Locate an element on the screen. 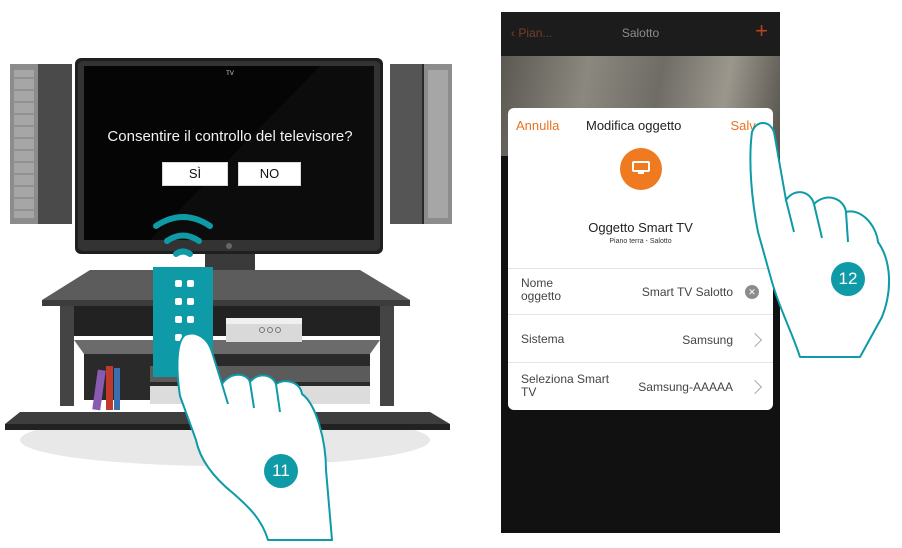 The height and width of the screenshot is (548, 902). screen-title: Salotto is located at coordinates (640, 33).